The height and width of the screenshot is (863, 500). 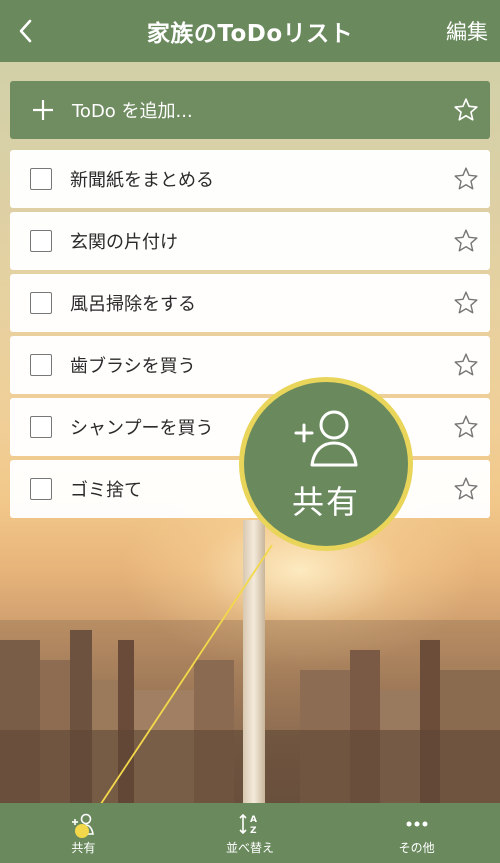 I want to click on sort-label: 並べ替え, so click(x=249, y=847).